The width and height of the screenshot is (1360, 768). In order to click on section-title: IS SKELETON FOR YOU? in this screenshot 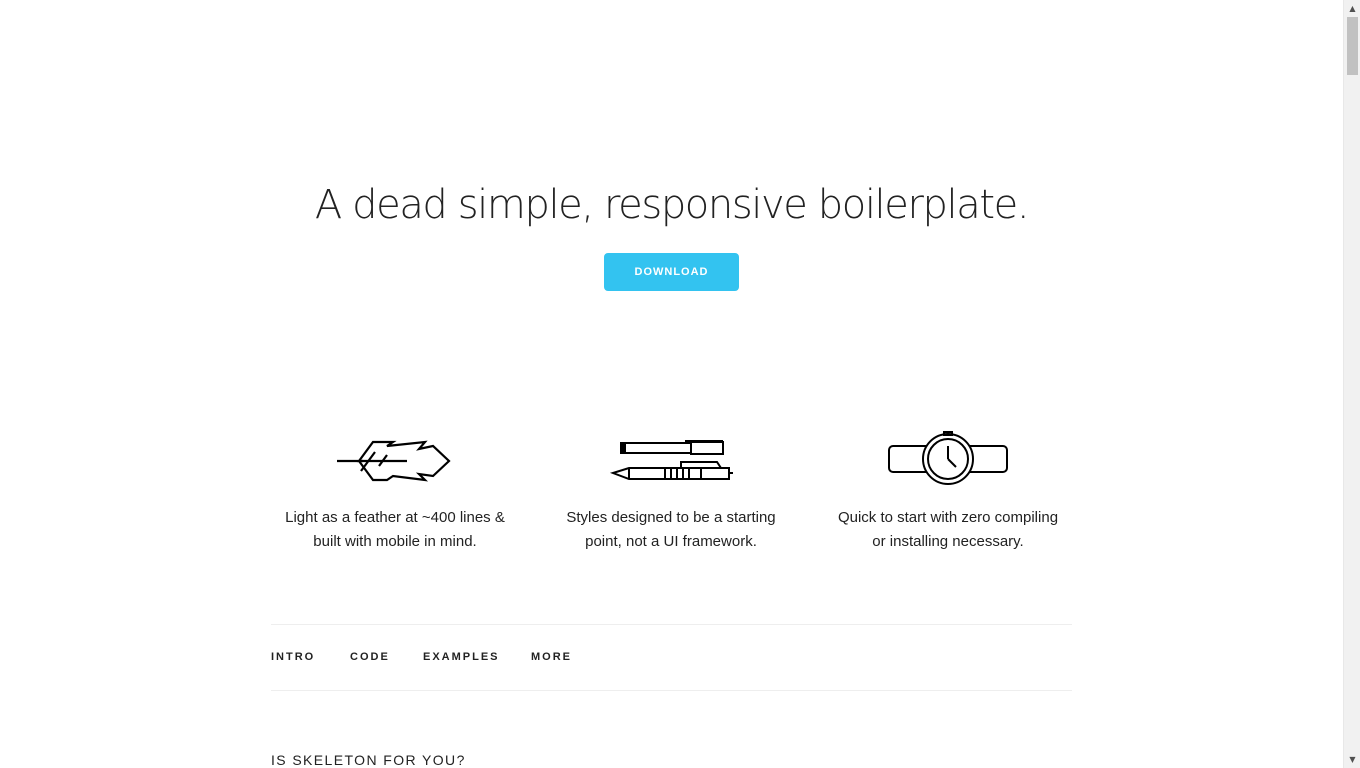, I will do `click(368, 760)`.